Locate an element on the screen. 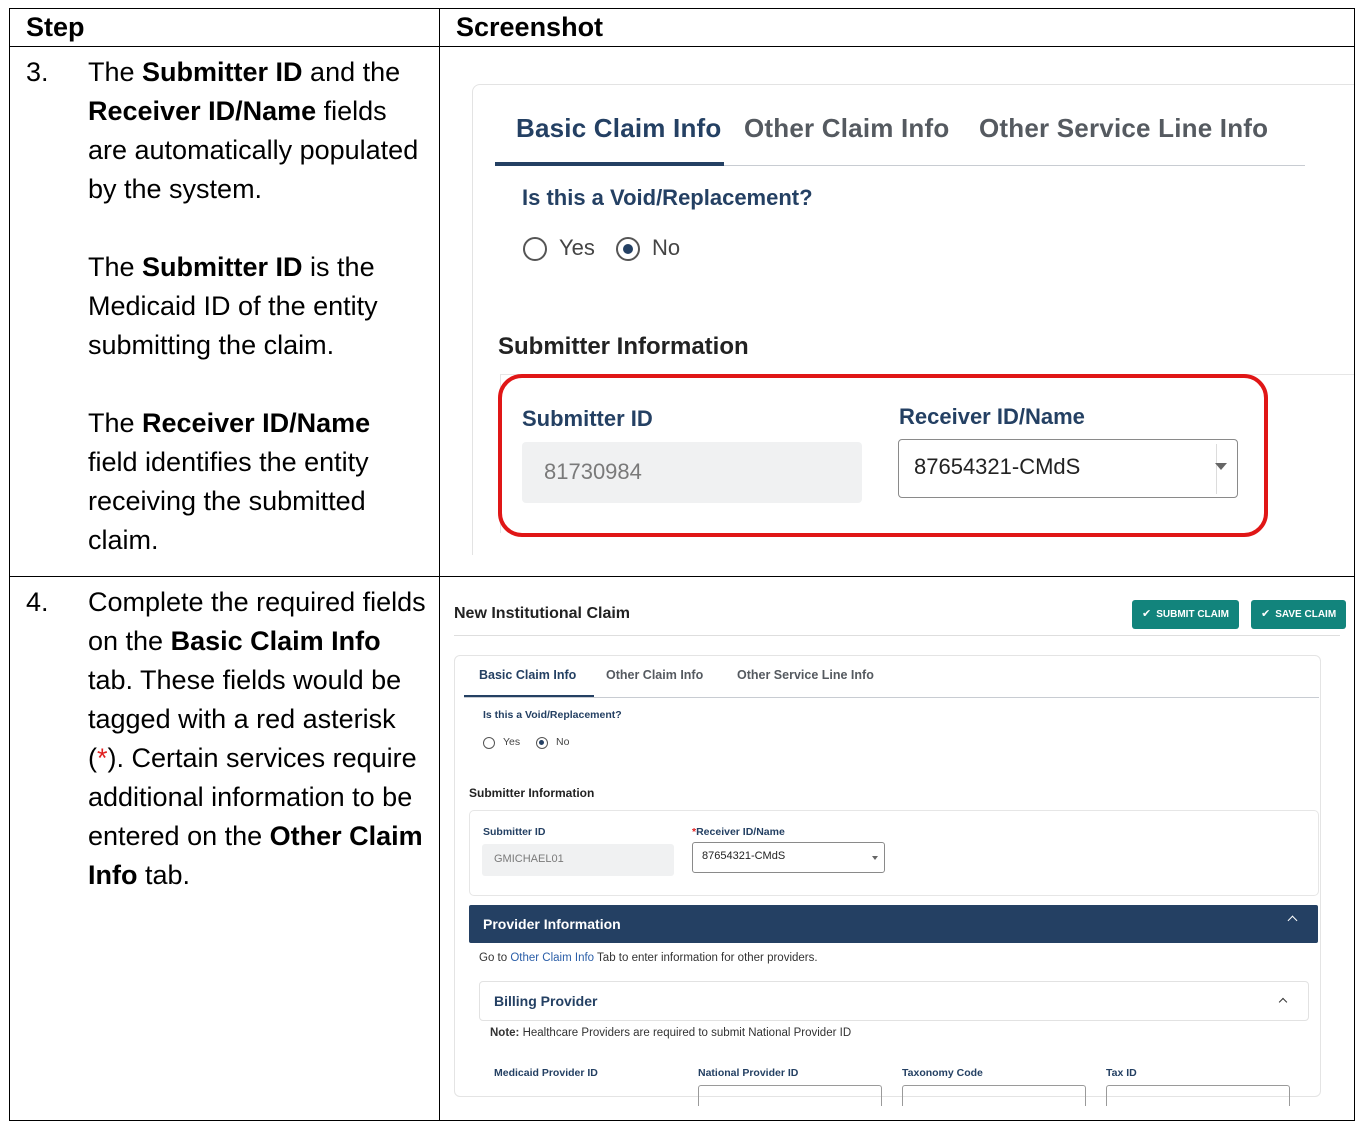 The image size is (1358, 1121). tax-id-label: Tax ID is located at coordinates (1121, 1073).